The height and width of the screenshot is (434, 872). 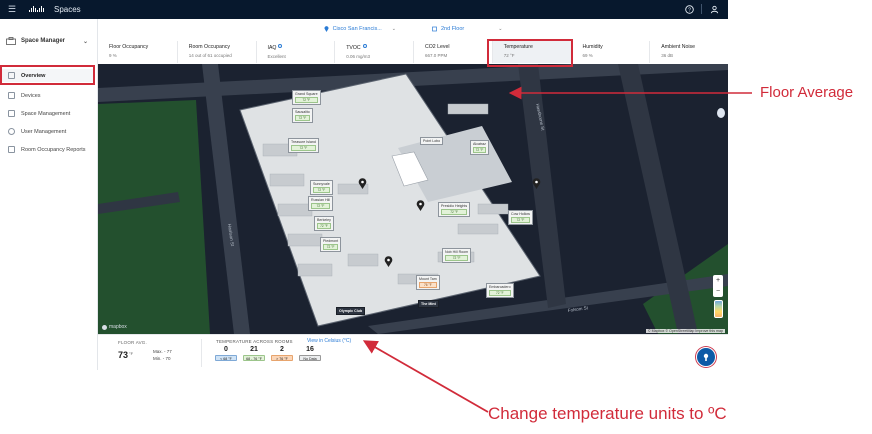 What do you see at coordinates (452, 29) in the screenshot?
I see `floor-name: 2nd Floor` at bounding box center [452, 29].